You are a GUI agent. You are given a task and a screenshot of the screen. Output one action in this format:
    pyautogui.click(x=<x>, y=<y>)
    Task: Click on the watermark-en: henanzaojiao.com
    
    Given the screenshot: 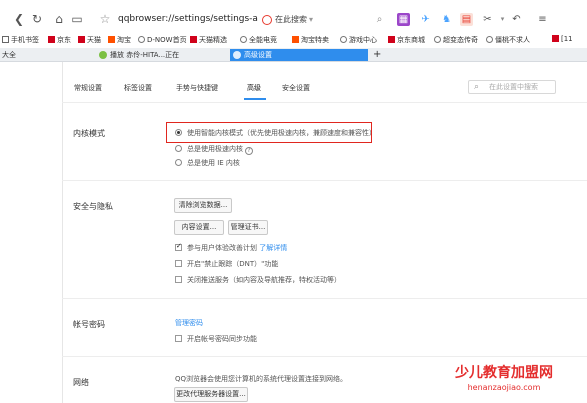 What is the action you would take?
    pyautogui.click(x=504, y=387)
    